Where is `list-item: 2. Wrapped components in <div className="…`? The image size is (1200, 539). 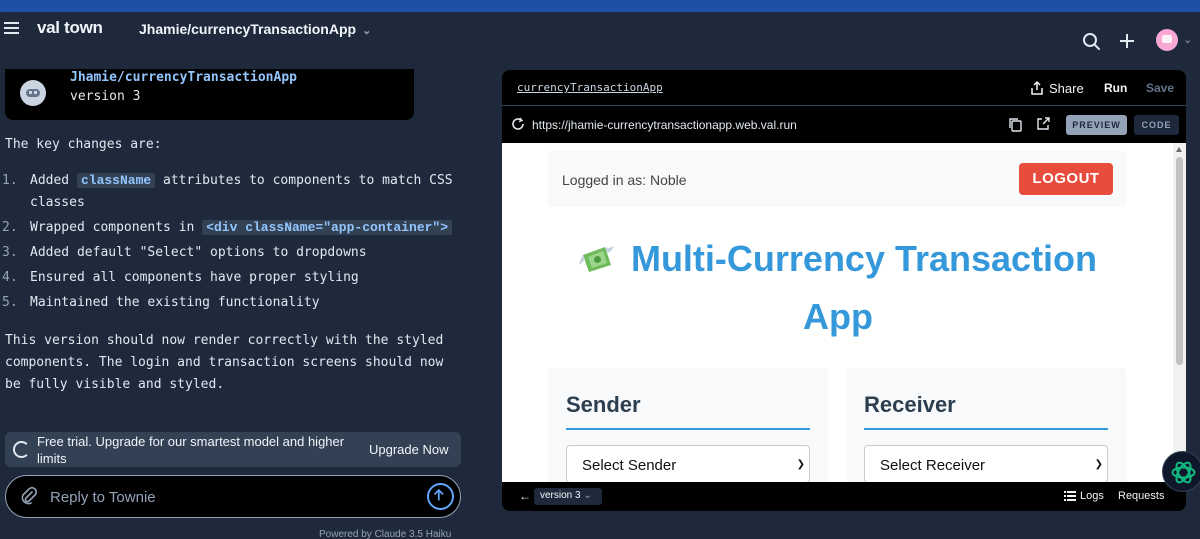
list-item: 2. Wrapped components in <div className="… is located at coordinates (235, 228).